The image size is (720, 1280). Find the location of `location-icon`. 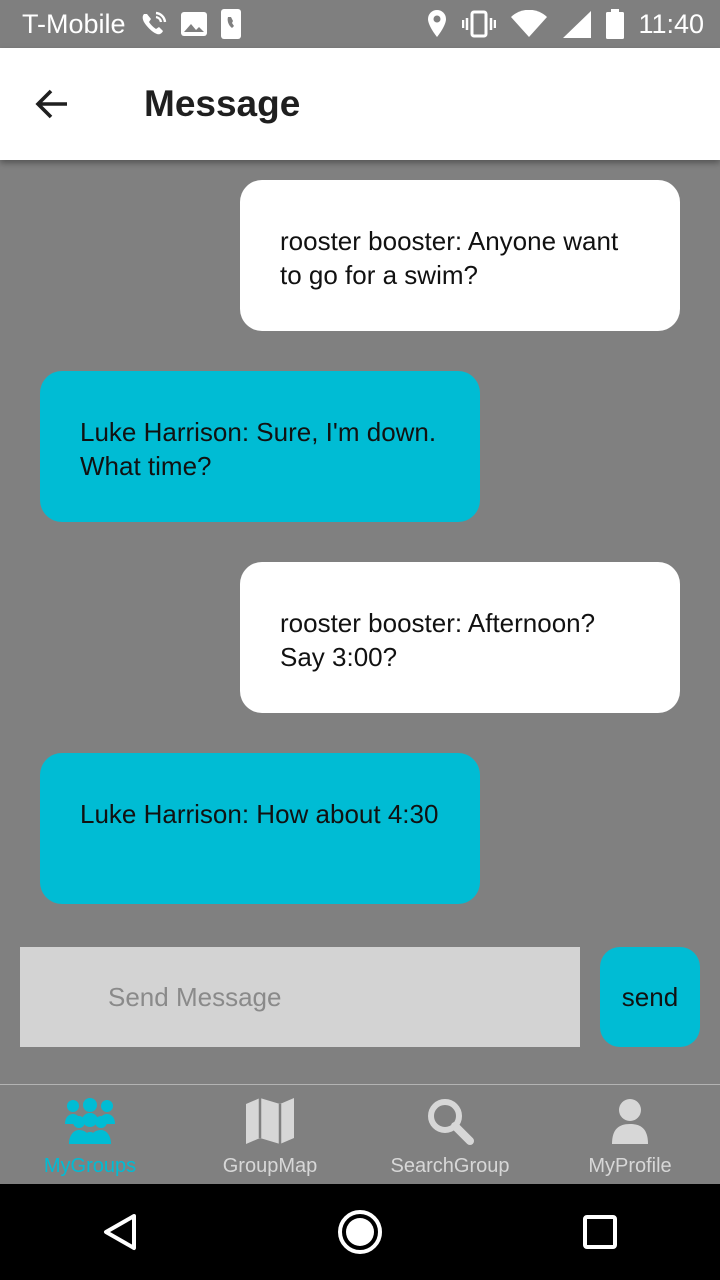

location-icon is located at coordinates (437, 24).